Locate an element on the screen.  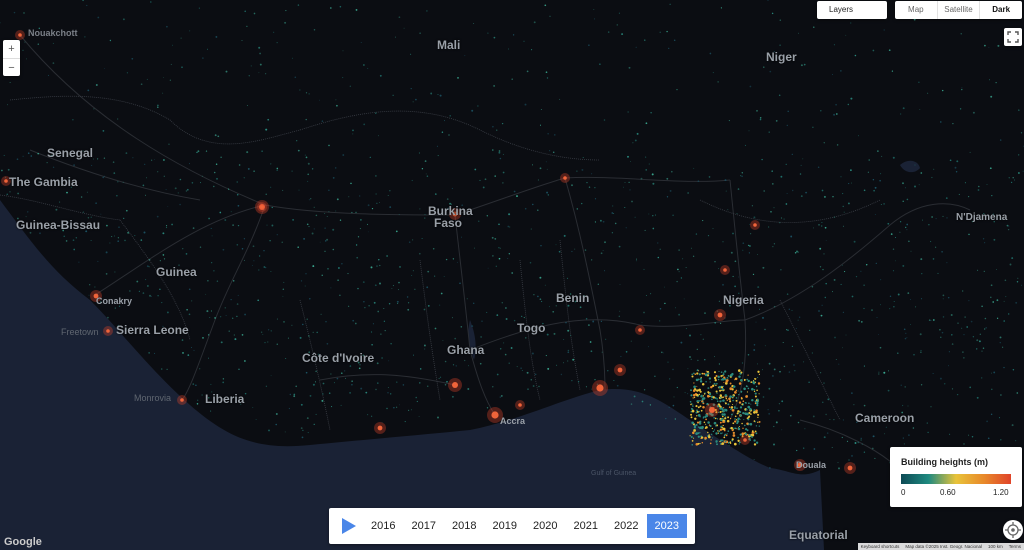
year-2018-button: 2018 is located at coordinates (464, 526).